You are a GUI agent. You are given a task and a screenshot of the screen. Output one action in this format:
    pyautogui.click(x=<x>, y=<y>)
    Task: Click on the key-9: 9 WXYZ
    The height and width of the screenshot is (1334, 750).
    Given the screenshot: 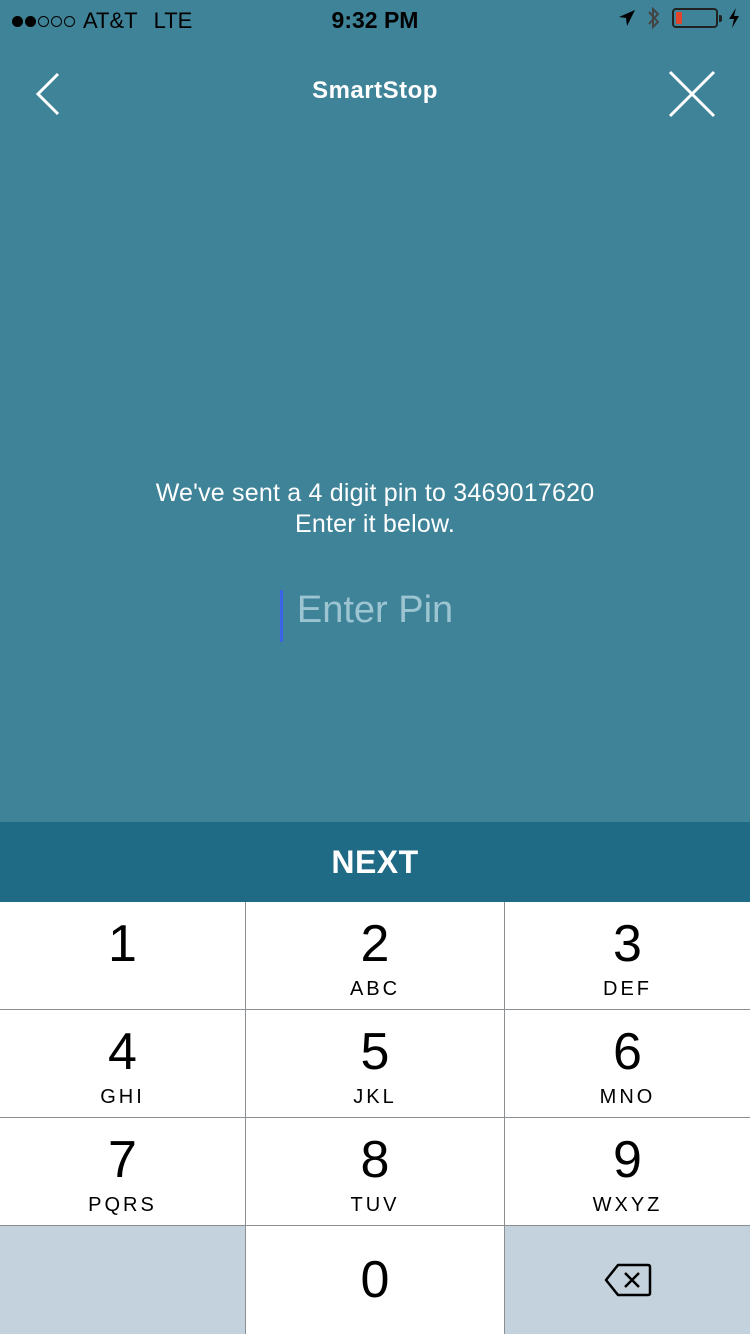 What is the action you would take?
    pyautogui.click(x=627, y=1171)
    